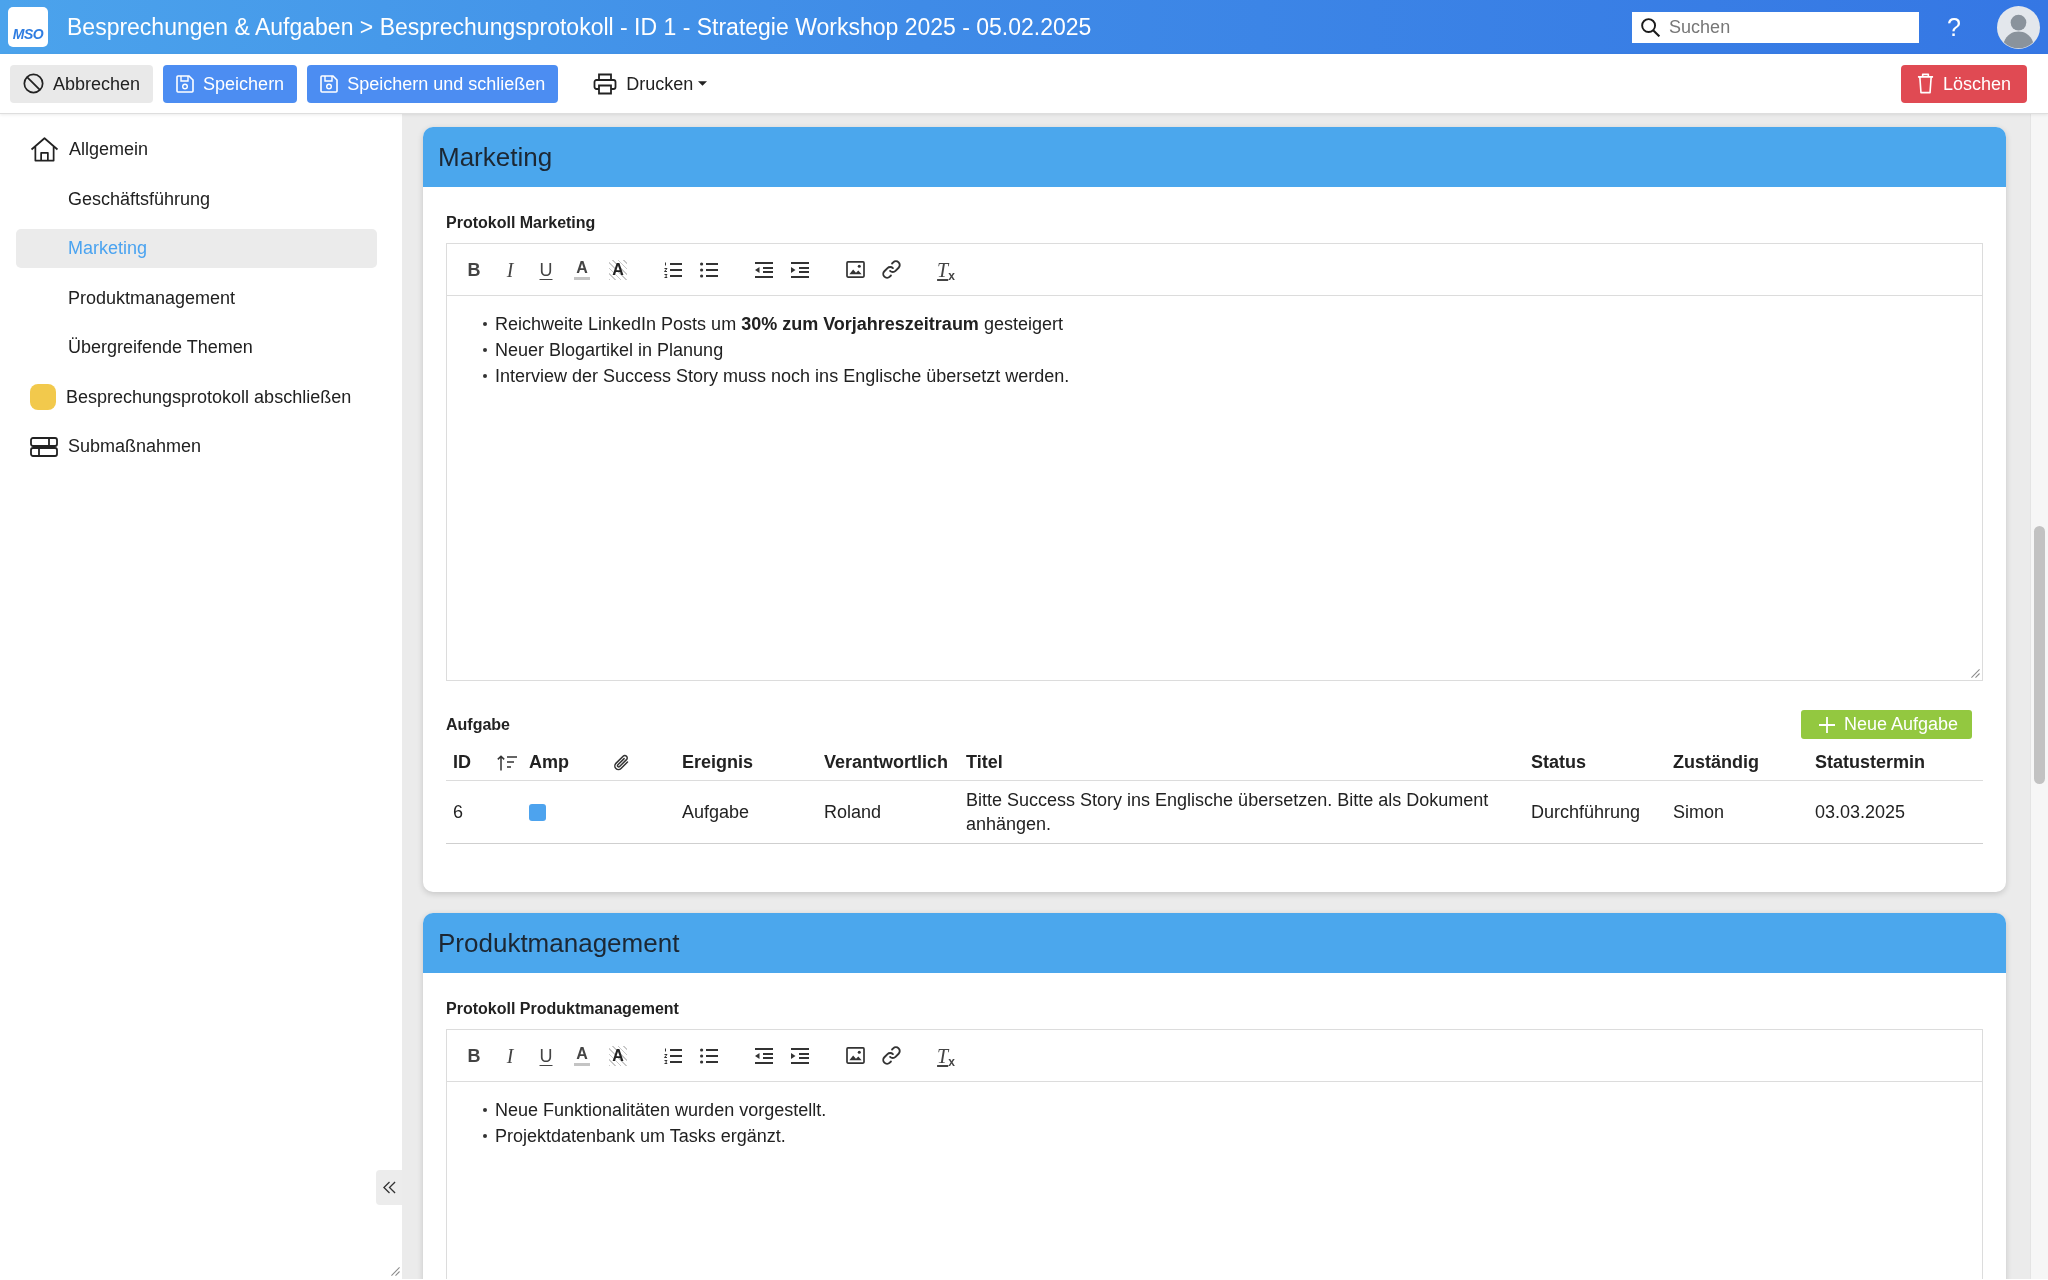 This screenshot has height=1280, width=2048. I want to click on column-header: Amp, so click(564, 762).